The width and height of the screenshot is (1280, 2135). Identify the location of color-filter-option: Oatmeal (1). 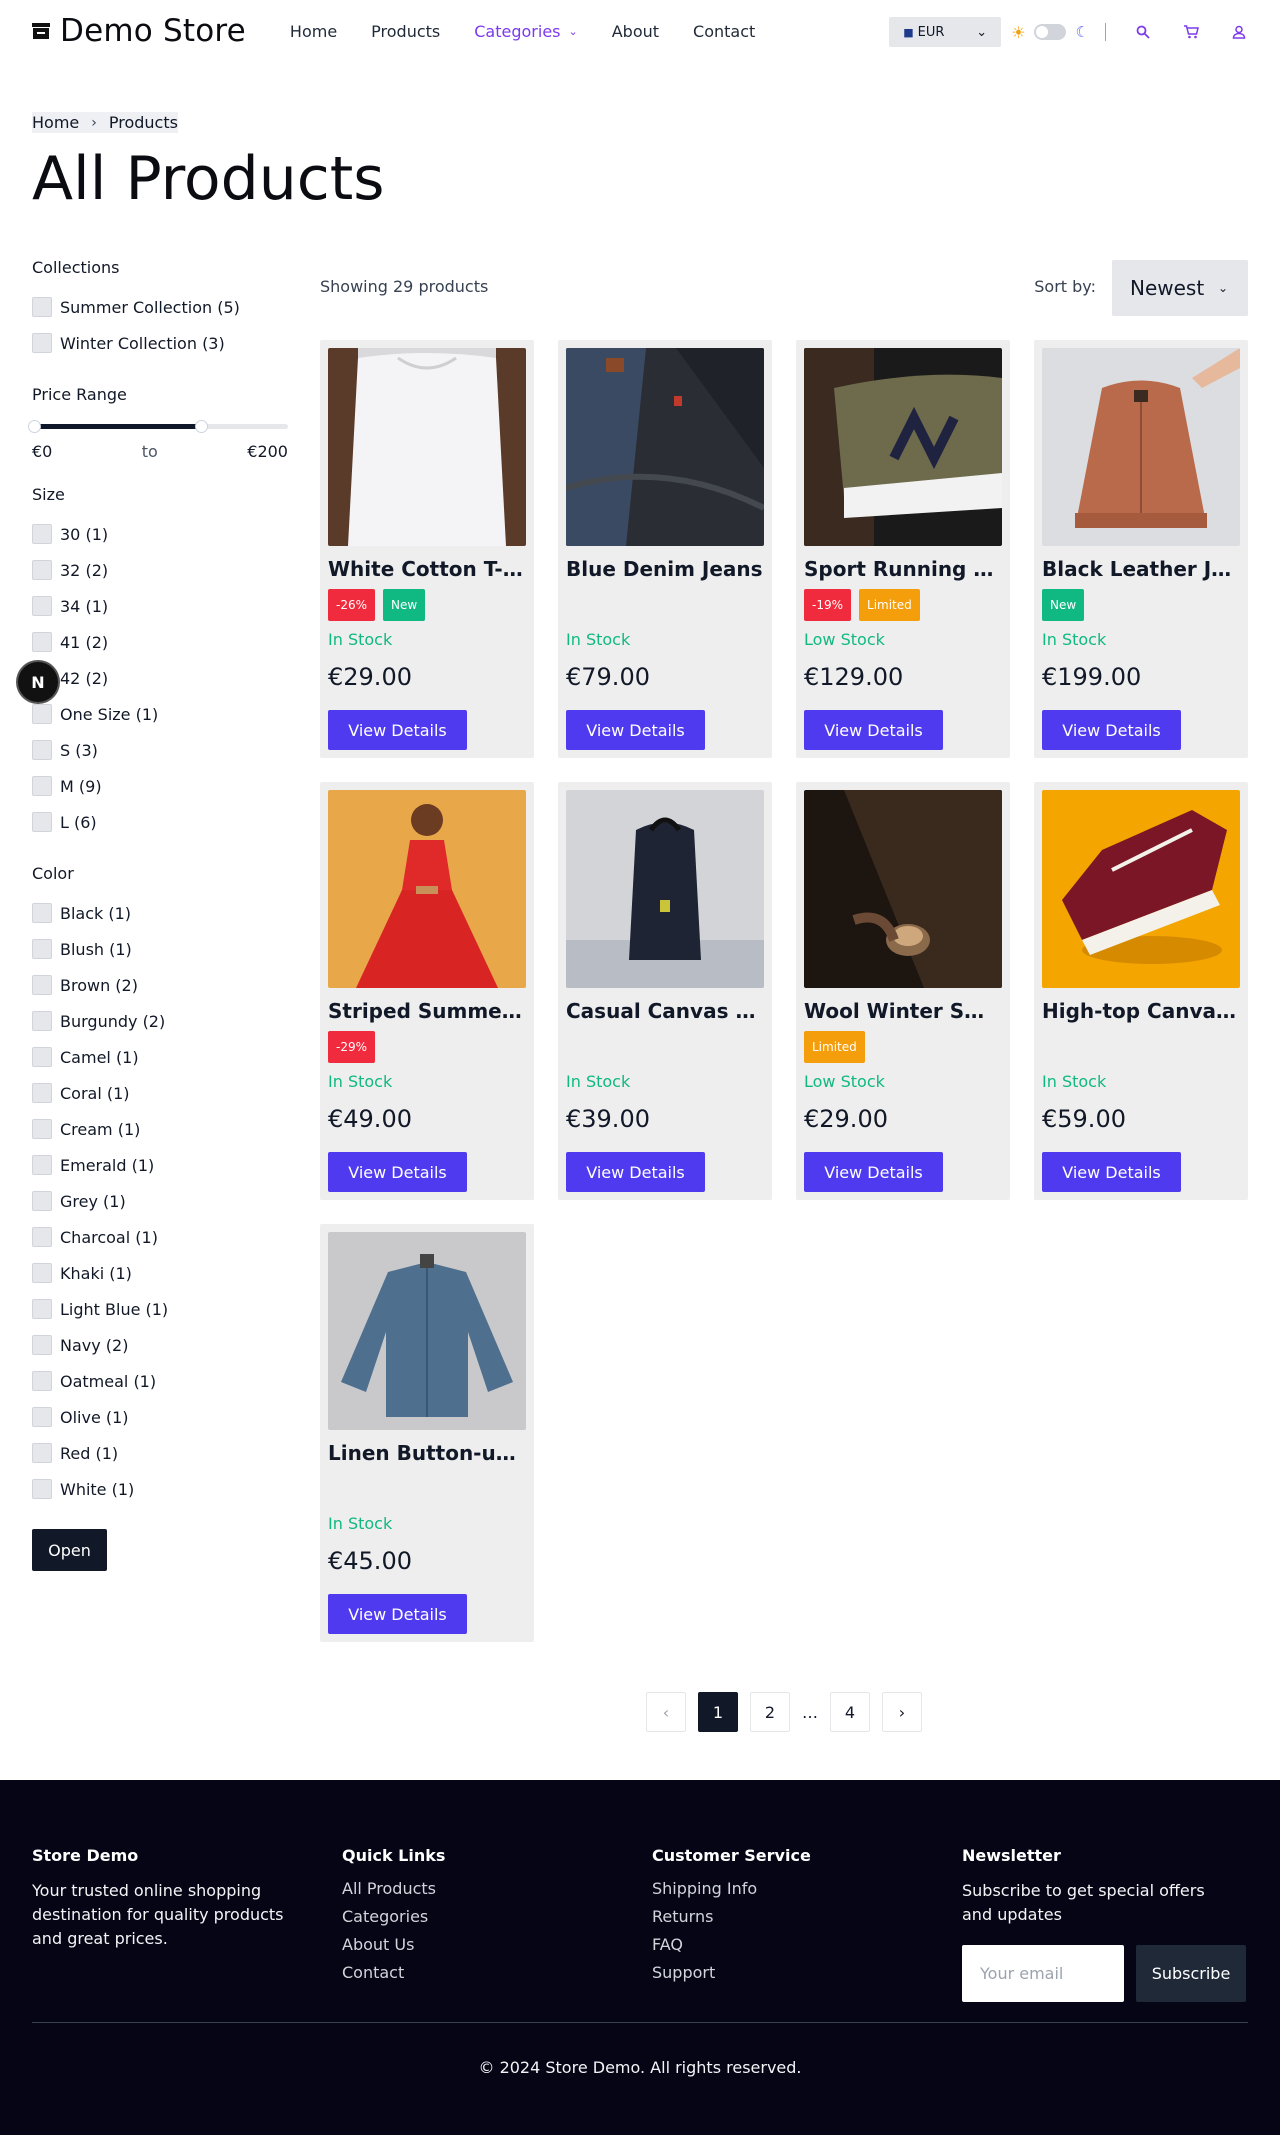
(160, 1381).